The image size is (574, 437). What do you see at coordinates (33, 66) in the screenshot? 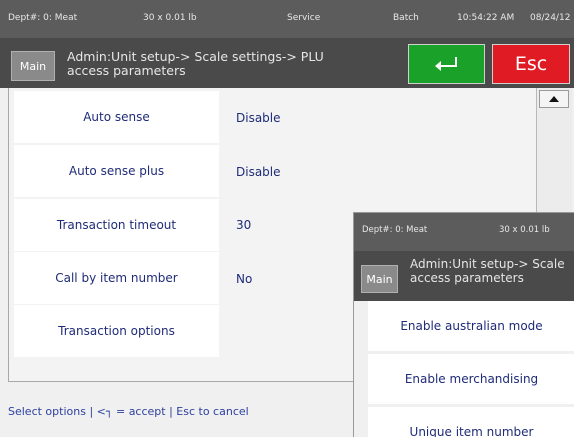
I see `main-button: Main` at bounding box center [33, 66].